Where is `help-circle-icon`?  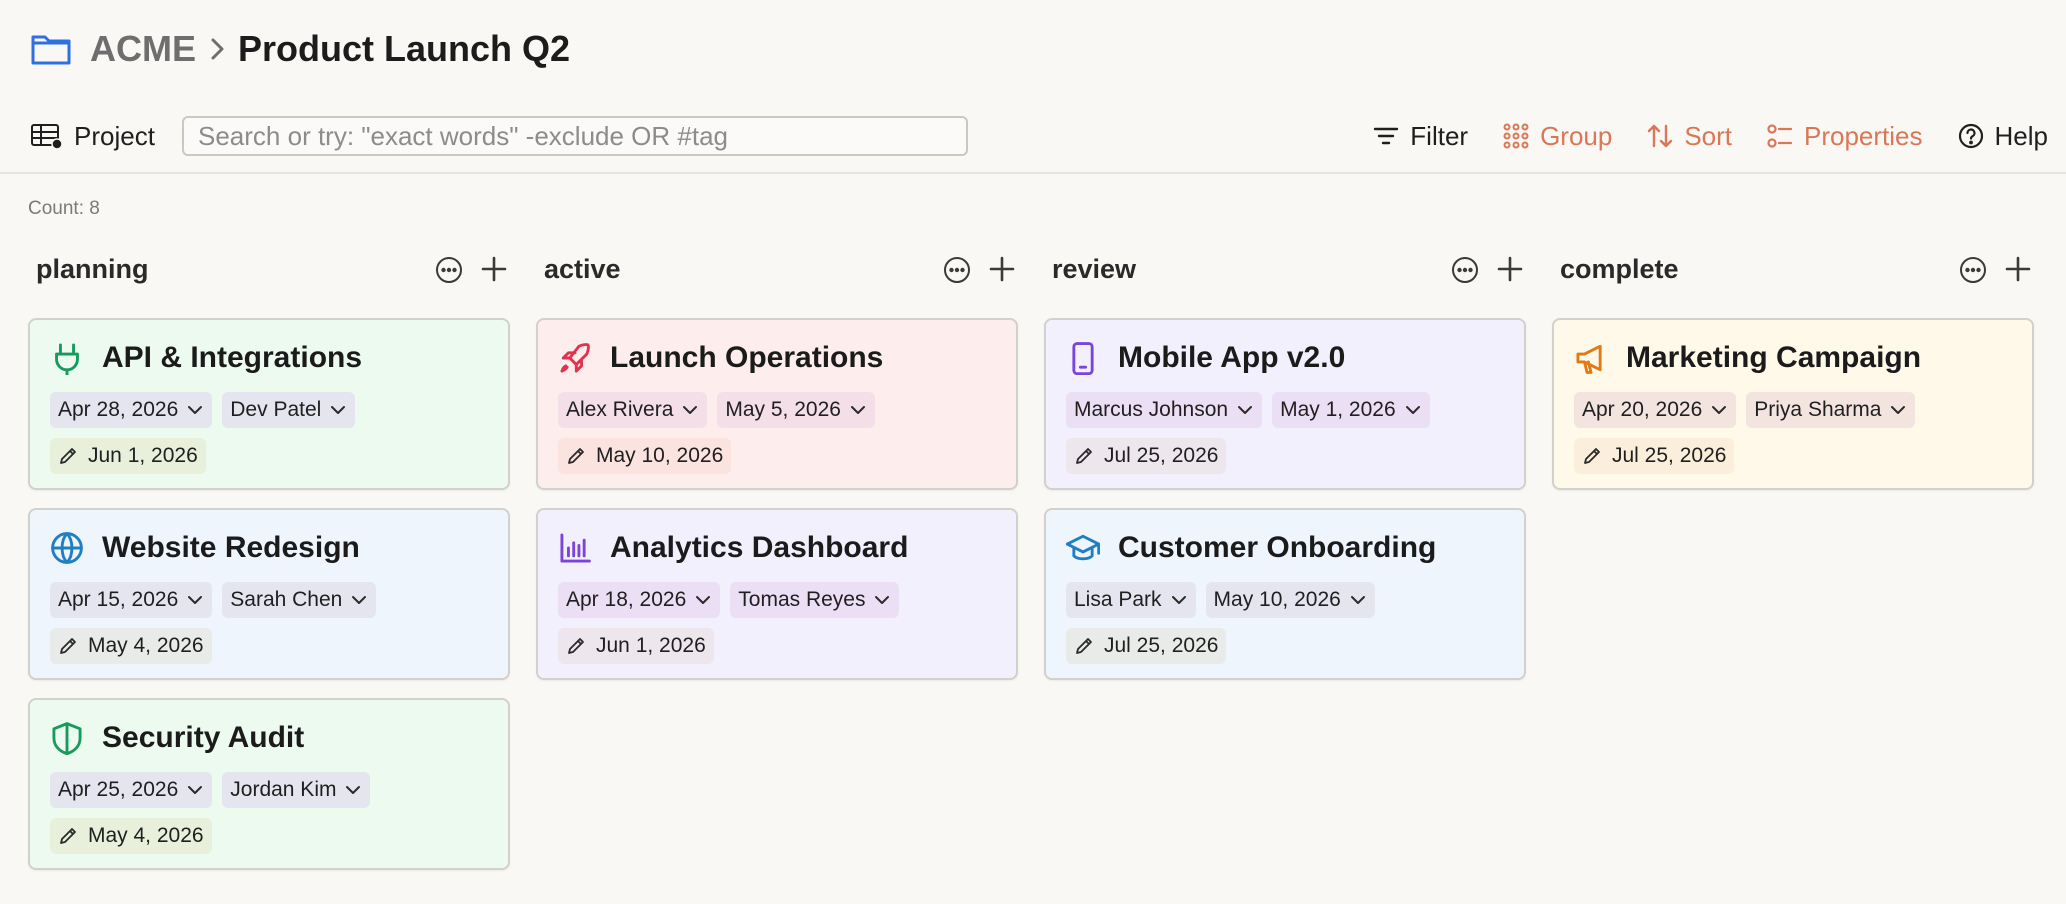 help-circle-icon is located at coordinates (1970, 136).